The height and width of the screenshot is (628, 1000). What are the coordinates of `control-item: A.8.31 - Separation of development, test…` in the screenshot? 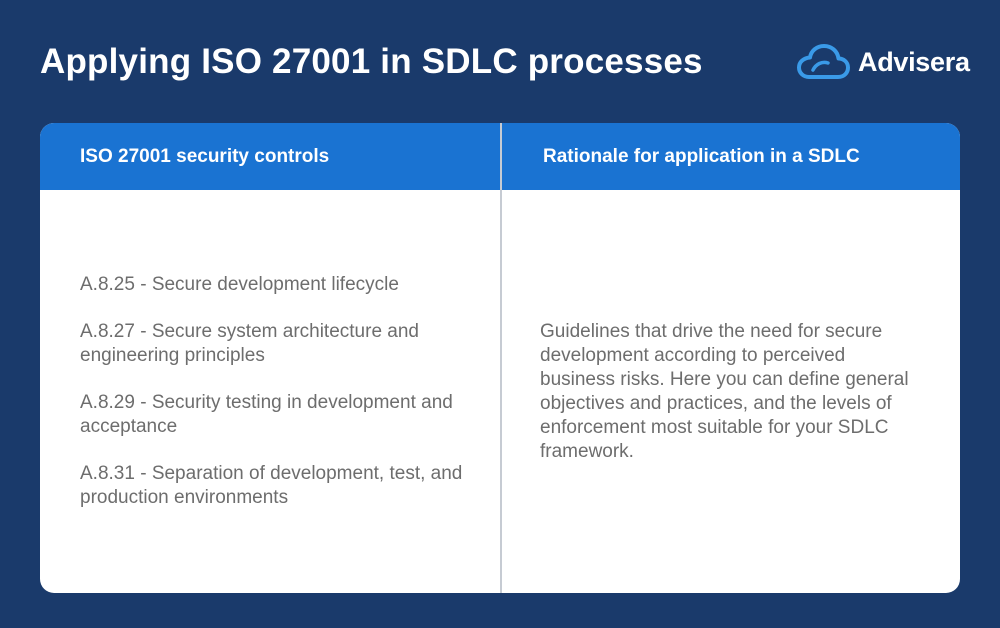 It's located at (271, 485).